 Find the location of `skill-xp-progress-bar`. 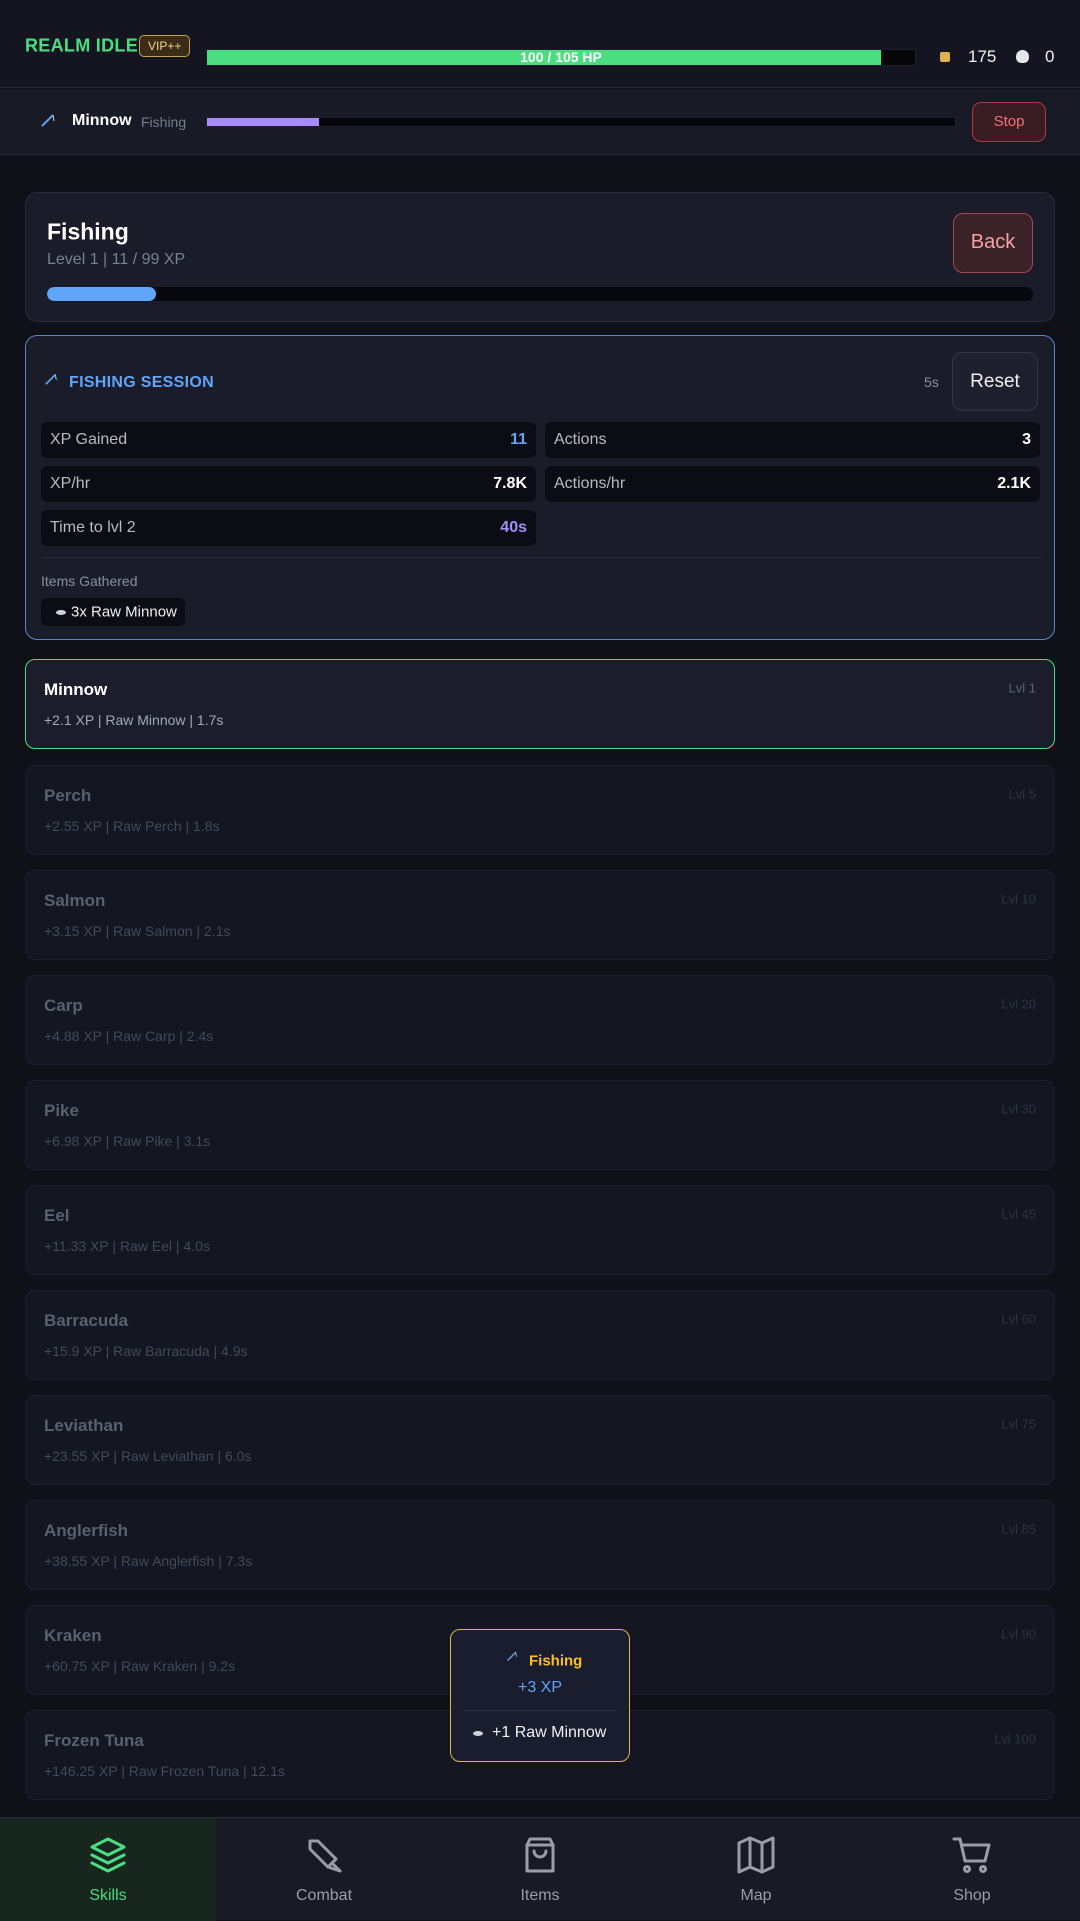

skill-xp-progress-bar is located at coordinates (540, 294).